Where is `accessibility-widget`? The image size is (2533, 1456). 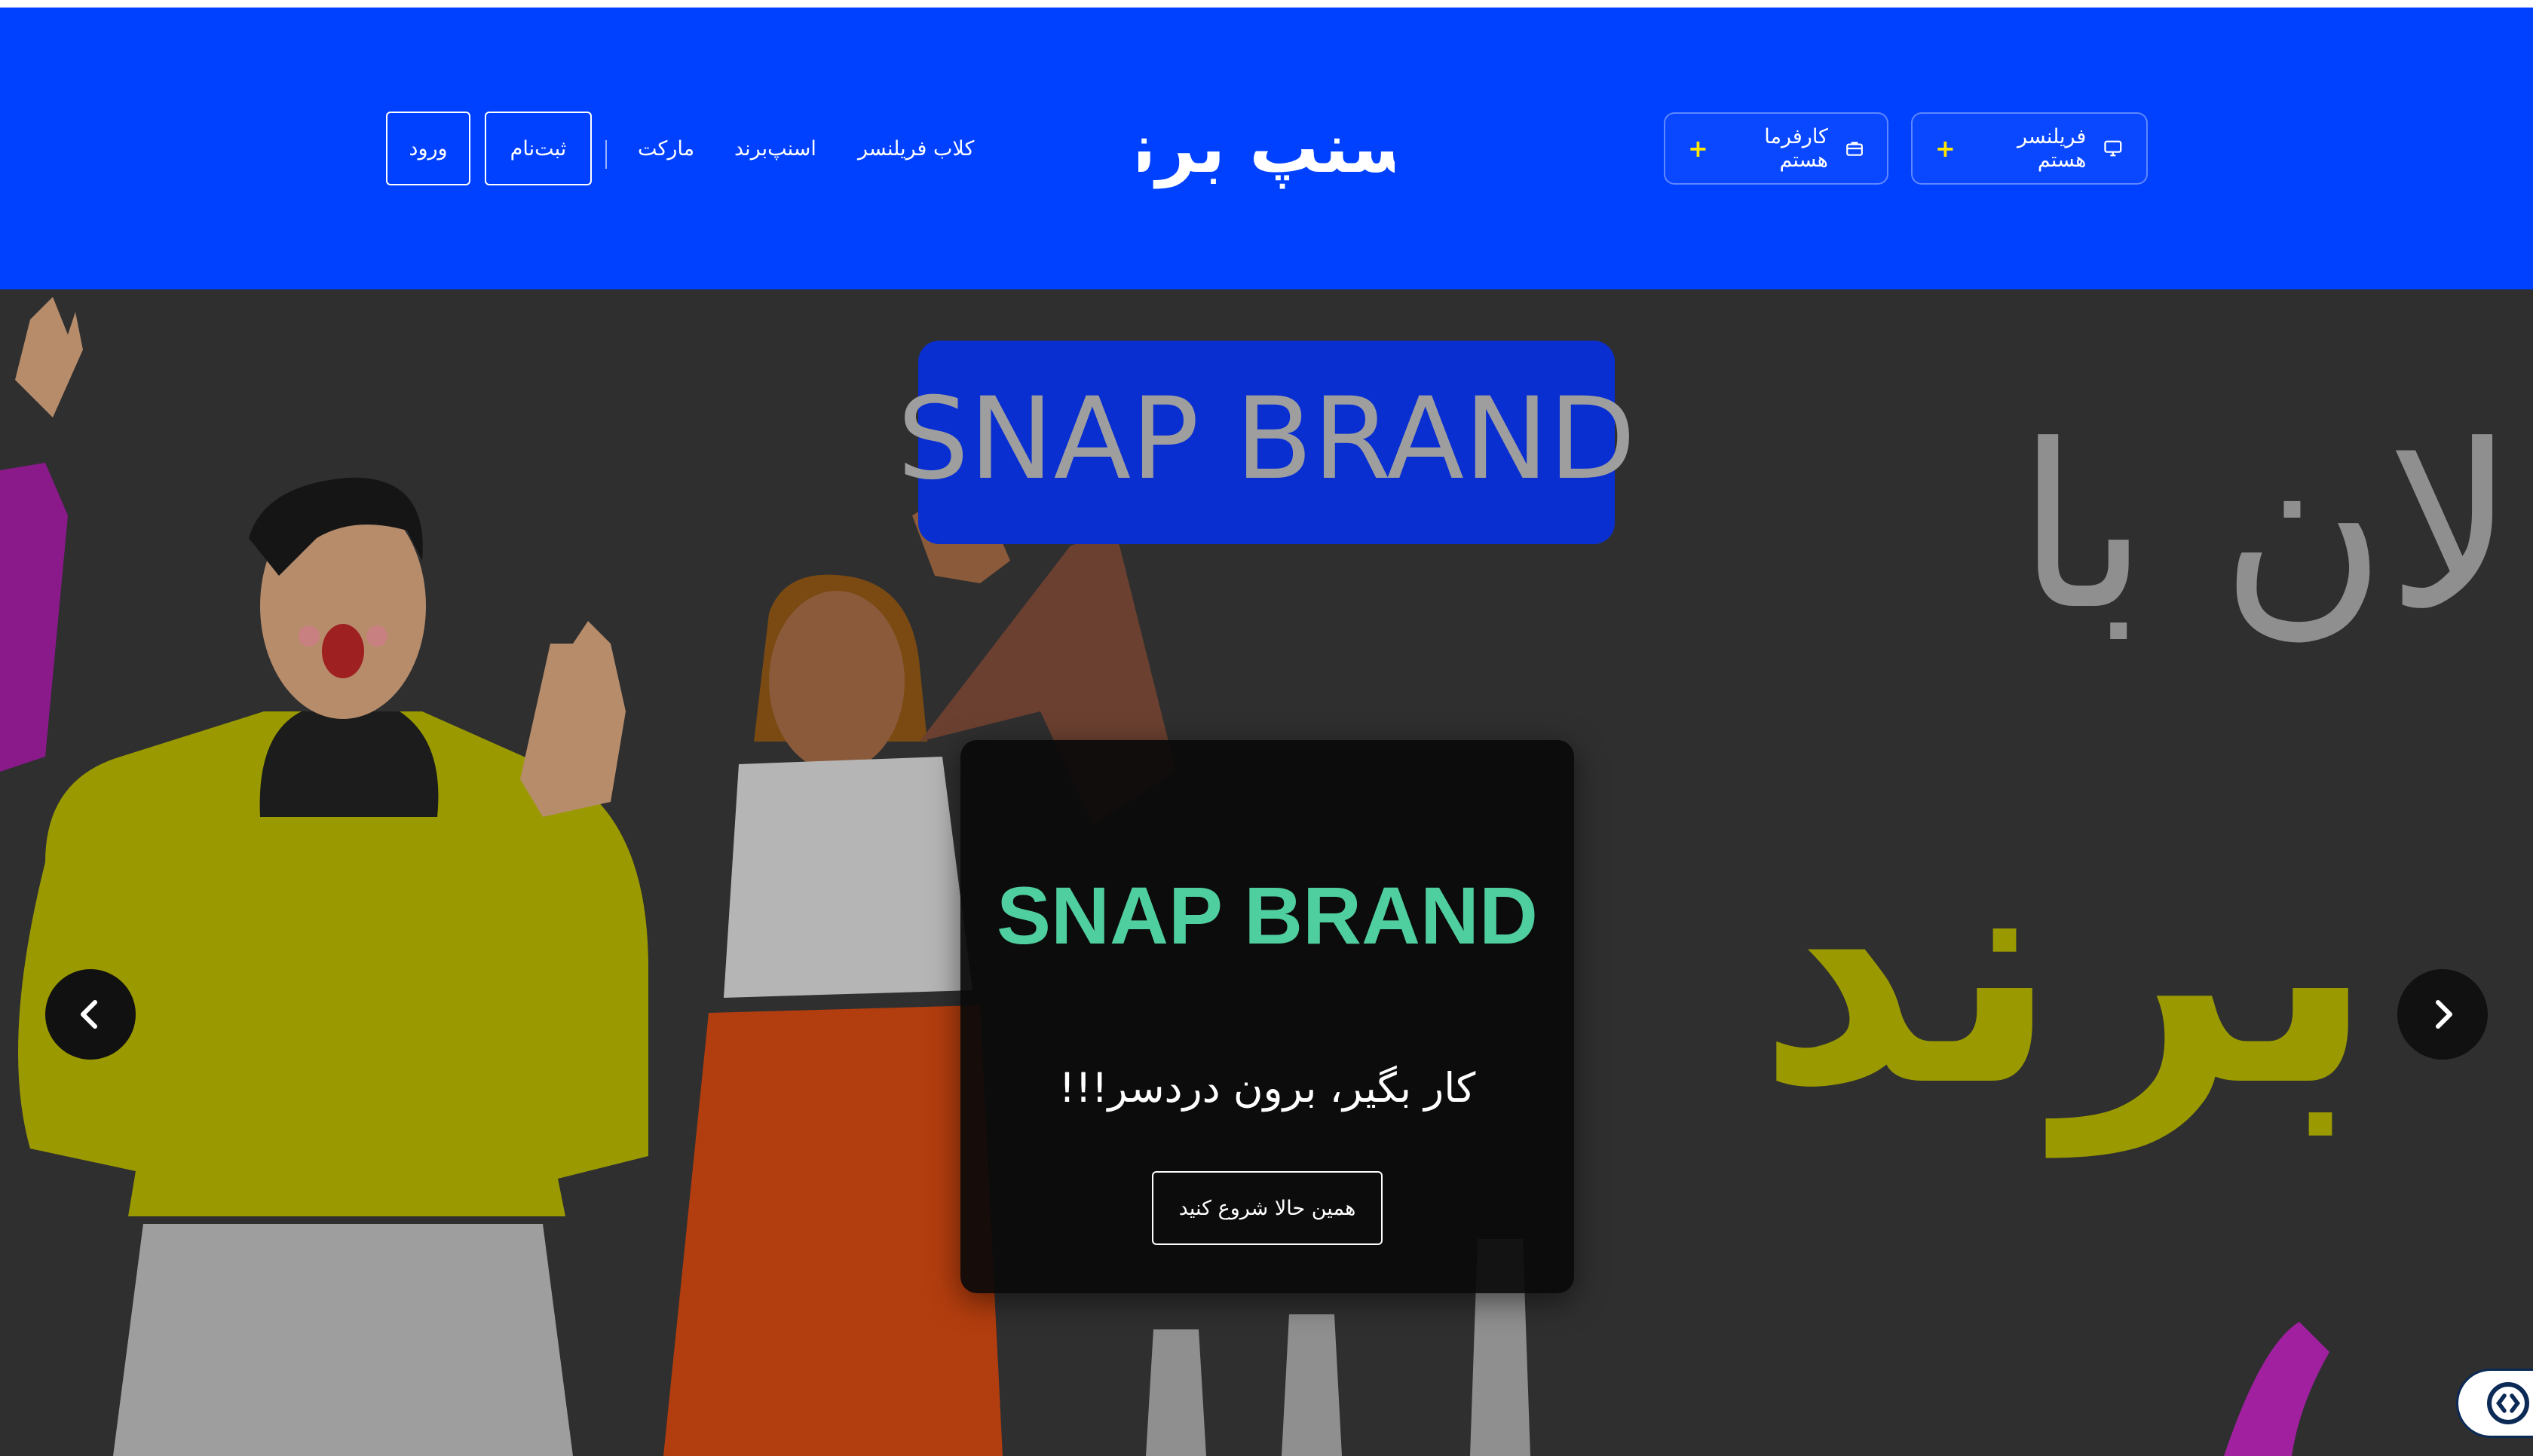 accessibility-widget is located at coordinates (2494, 1403).